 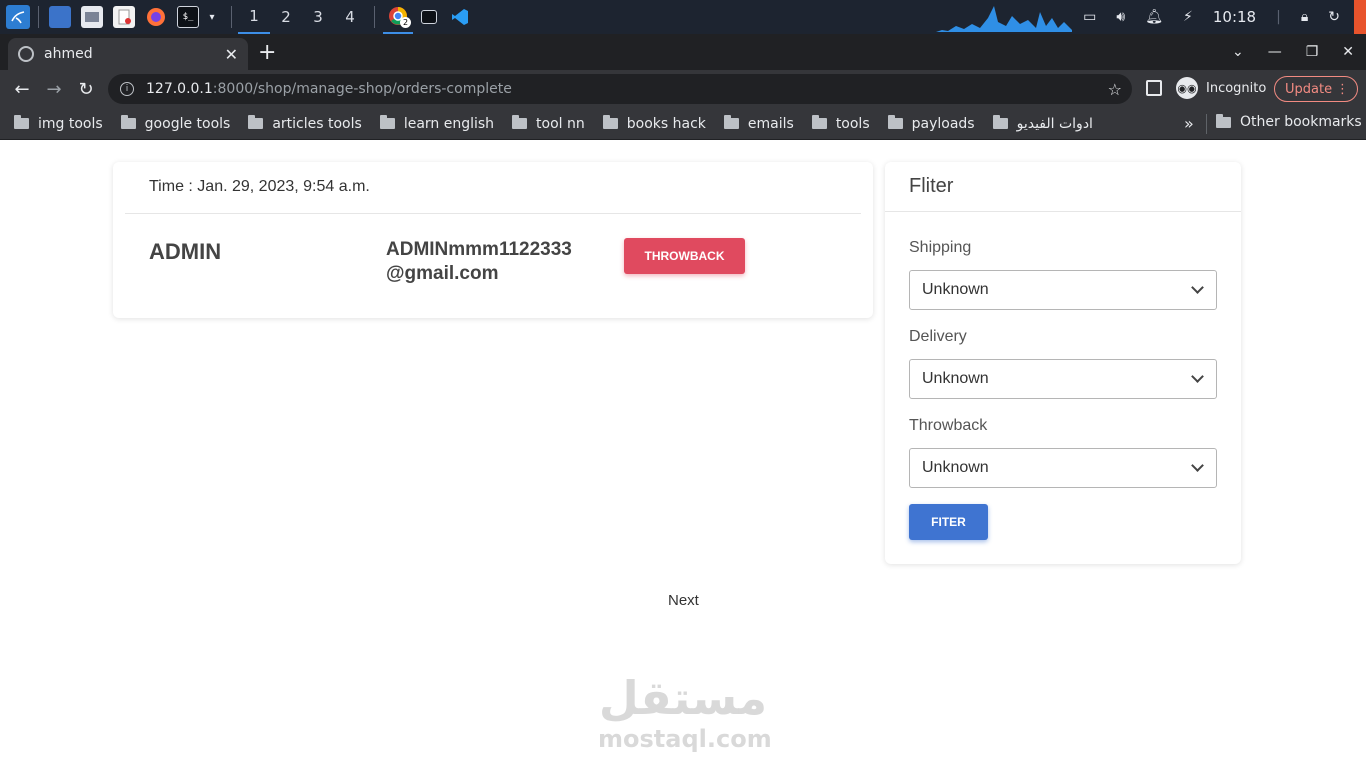 What do you see at coordinates (1221, 88) in the screenshot?
I see `incognito-indicator: ◉◉ Incognito` at bounding box center [1221, 88].